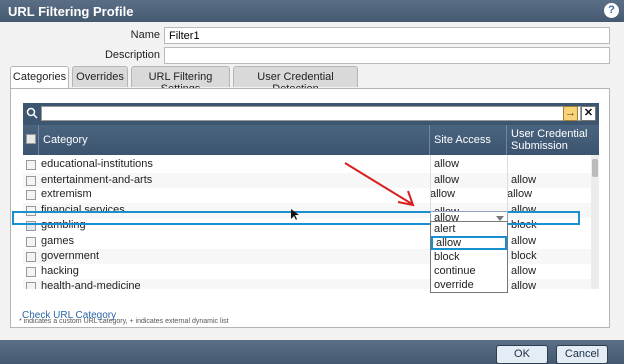 The image size is (624, 364). I want to click on help-icon: ?, so click(611, 10).